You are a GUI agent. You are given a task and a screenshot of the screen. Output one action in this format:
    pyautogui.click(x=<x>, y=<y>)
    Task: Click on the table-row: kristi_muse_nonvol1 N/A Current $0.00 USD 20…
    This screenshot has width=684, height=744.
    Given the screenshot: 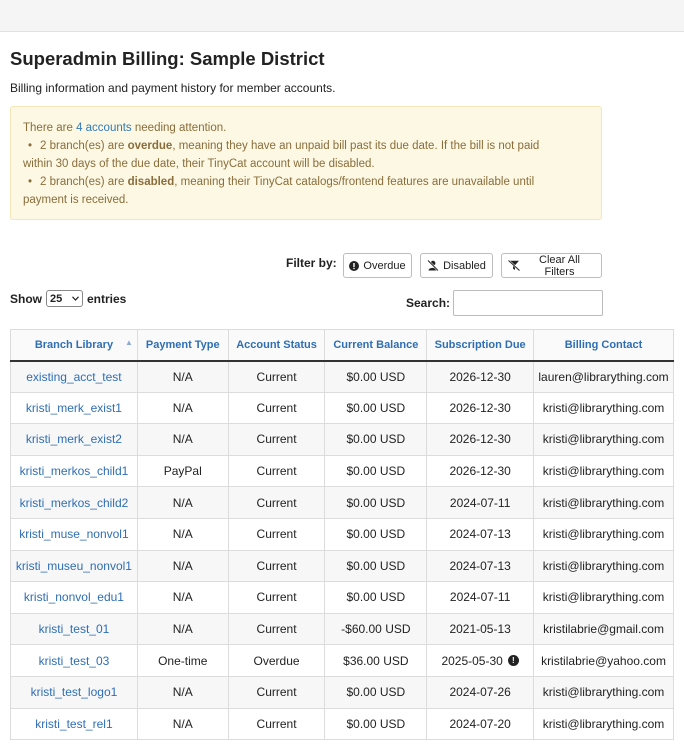 What is the action you would take?
    pyautogui.click(x=342, y=534)
    